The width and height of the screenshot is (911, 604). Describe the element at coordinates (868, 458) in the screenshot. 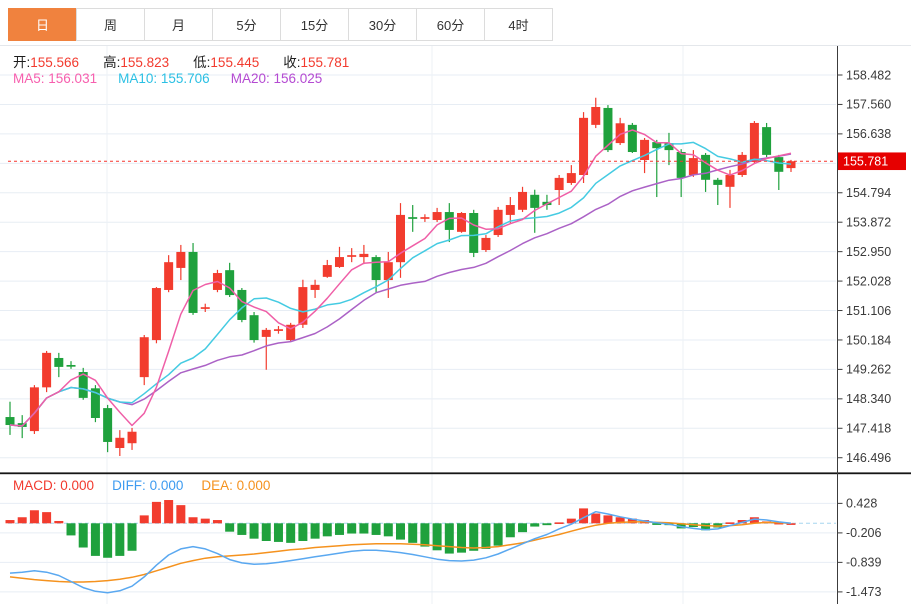

I see `svg-text: 146.496` at that location.